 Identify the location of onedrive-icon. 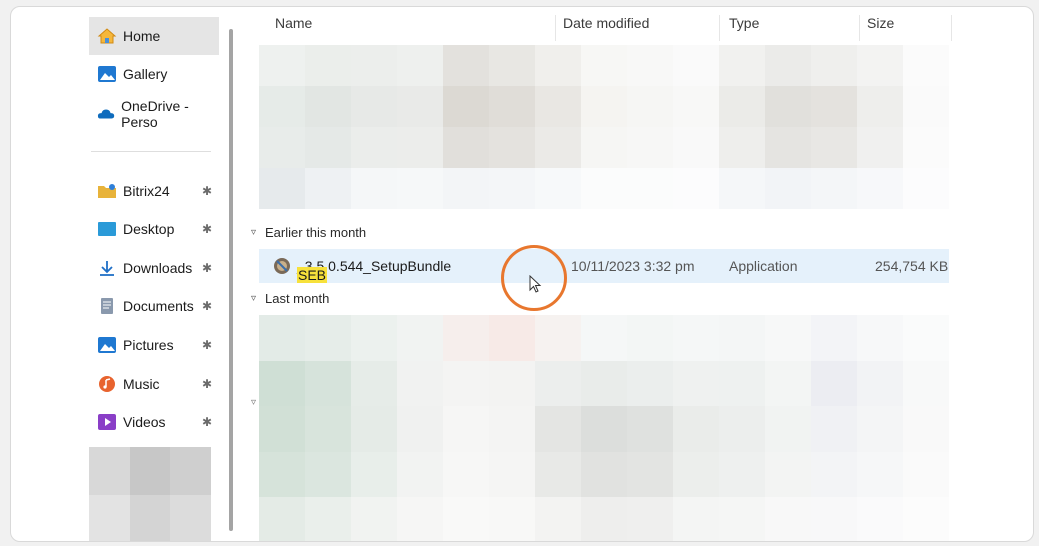
(106, 114).